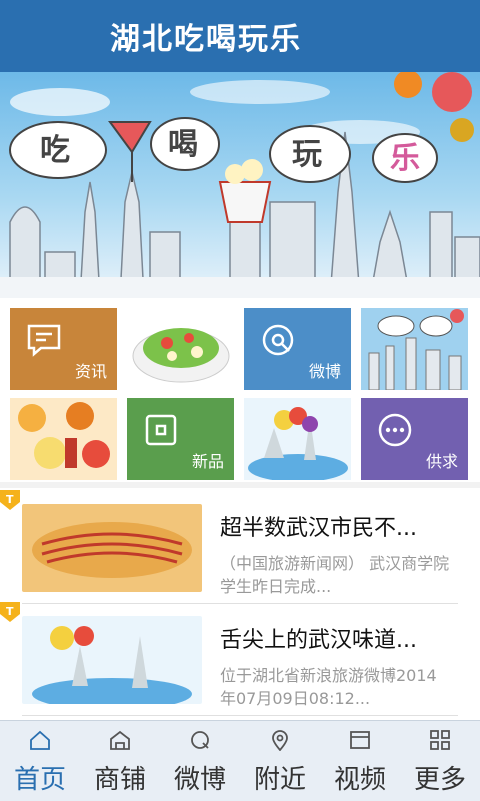 This screenshot has height=801, width=480. I want to click on banner-letter-1: 吃, so click(55, 150).